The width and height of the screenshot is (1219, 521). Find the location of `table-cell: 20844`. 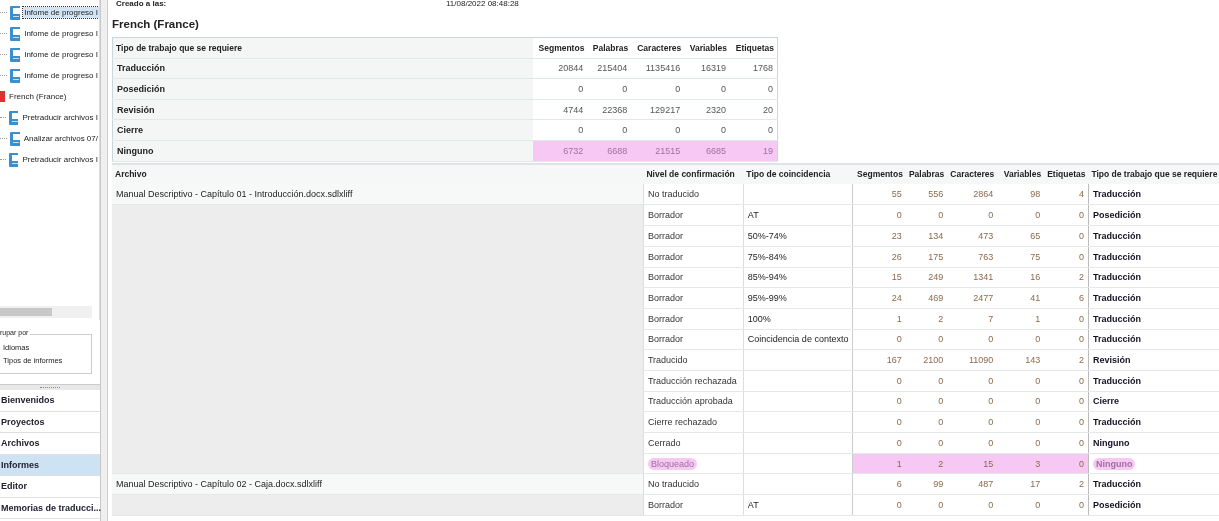

table-cell: 20844 is located at coordinates (560, 68).